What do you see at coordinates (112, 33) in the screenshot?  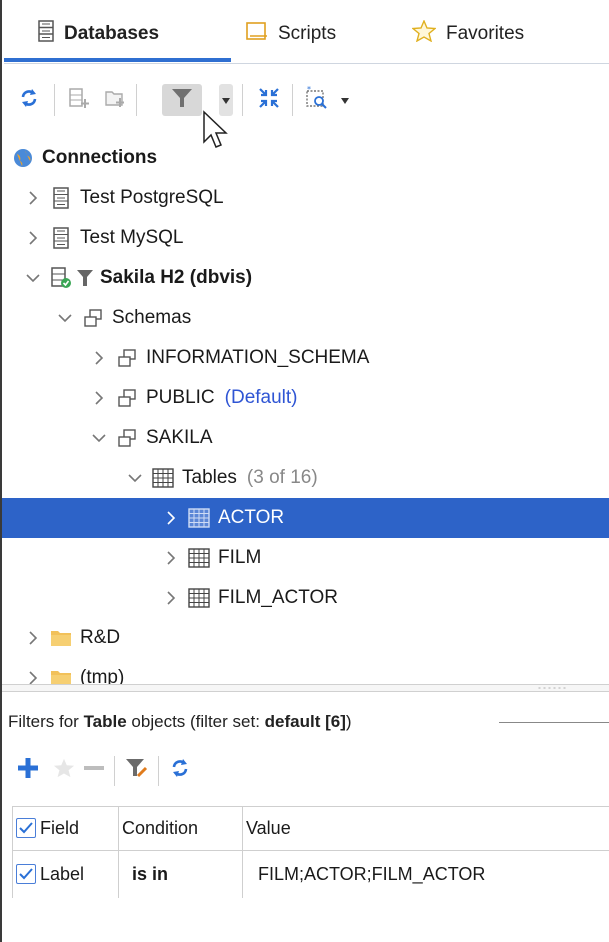 I see `tab-label: Databases` at bounding box center [112, 33].